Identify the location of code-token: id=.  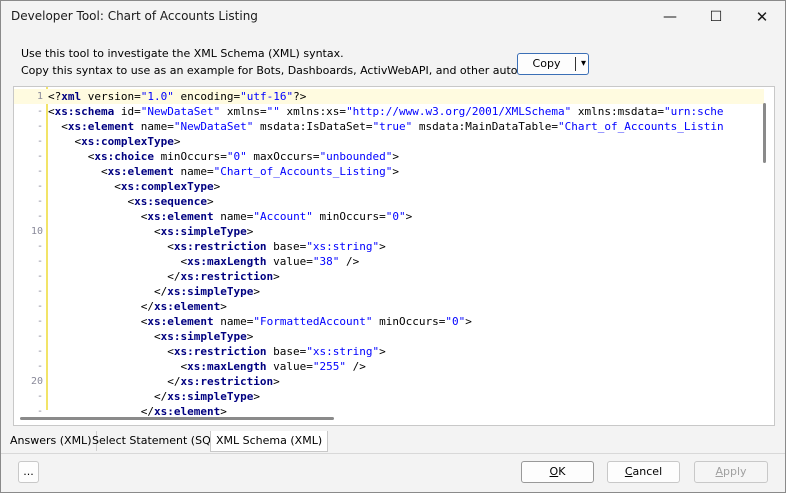
(127, 111).